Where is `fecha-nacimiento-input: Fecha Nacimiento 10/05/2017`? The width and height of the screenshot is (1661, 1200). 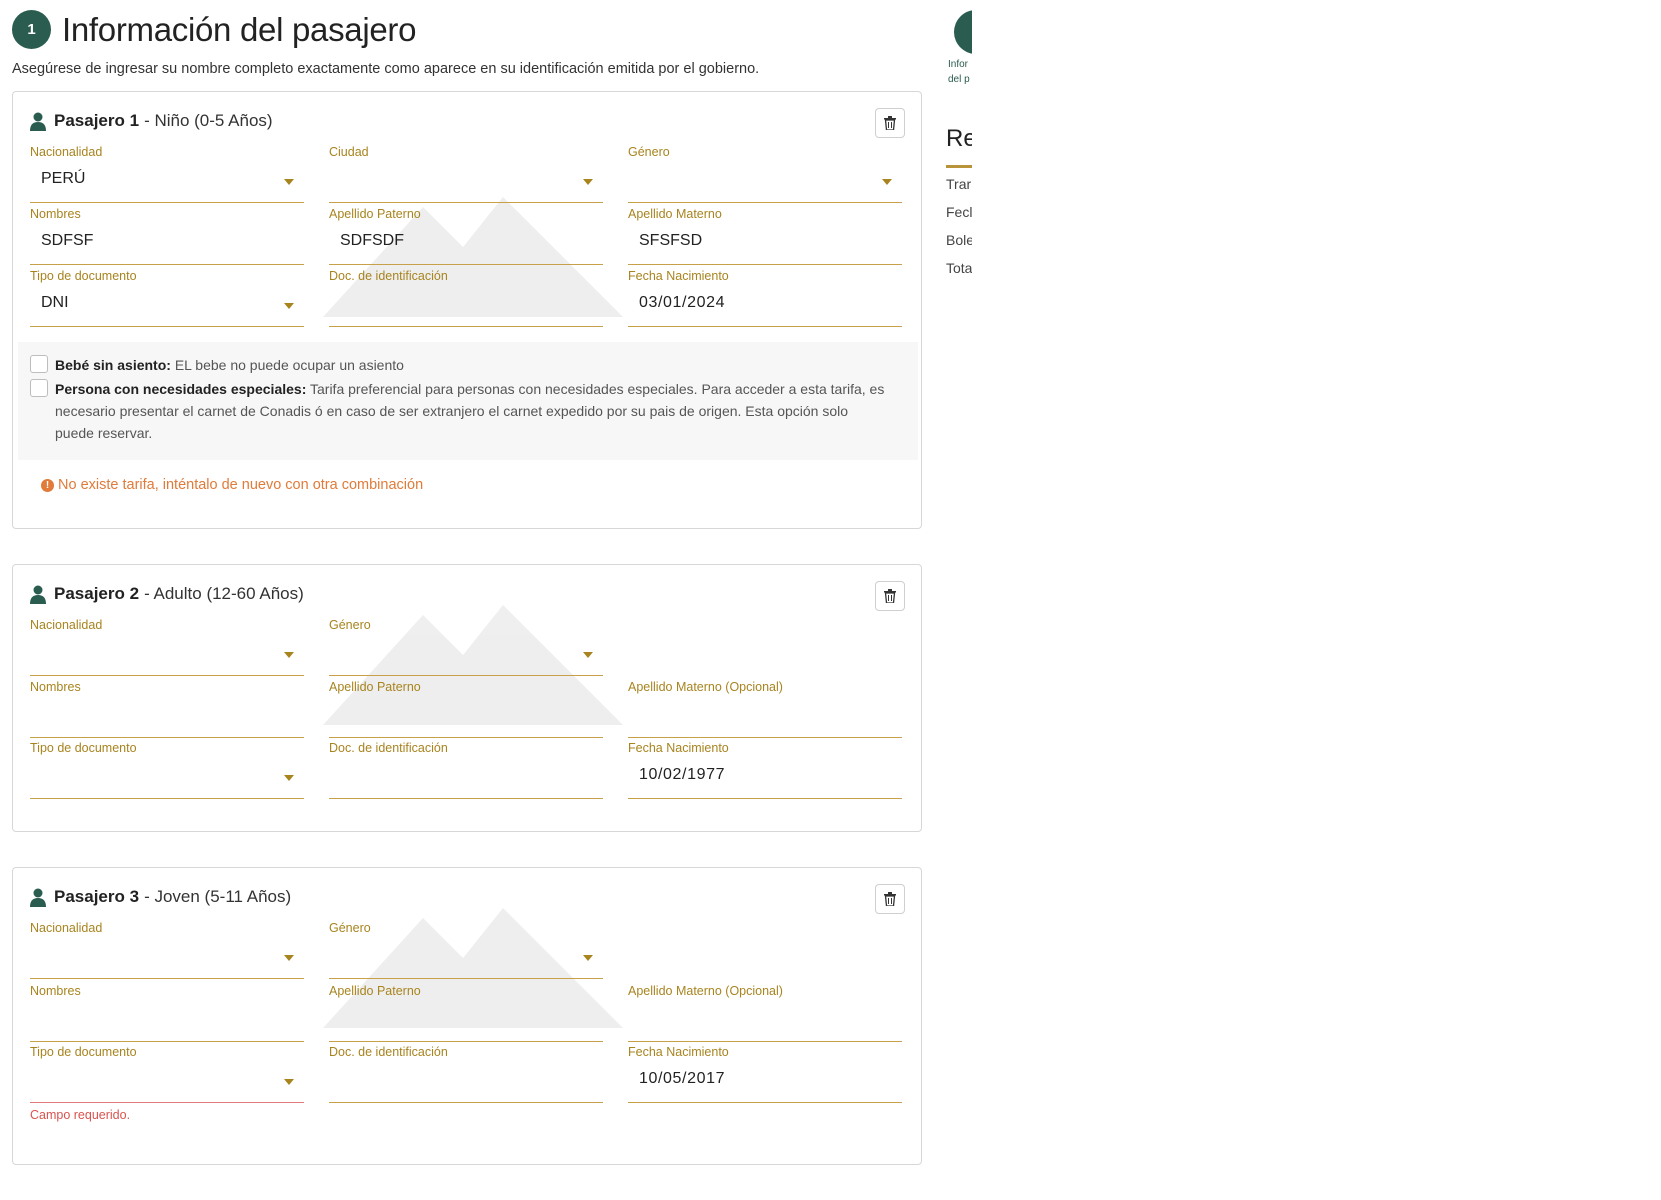 fecha-nacimiento-input: Fecha Nacimiento 10/05/2017 is located at coordinates (765, 1074).